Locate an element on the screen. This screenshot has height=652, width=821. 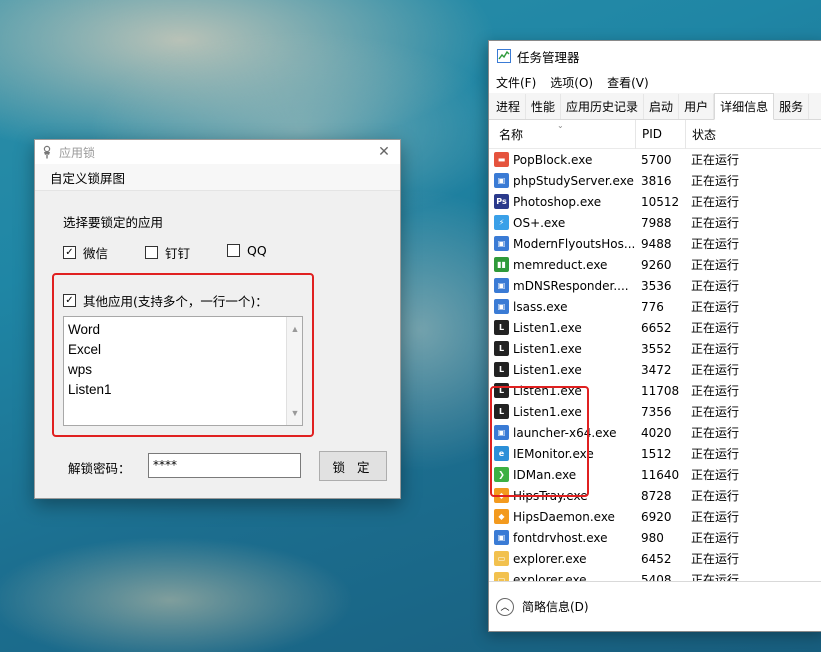
lock-window-title: 应用锁 is located at coordinates (77, 152).